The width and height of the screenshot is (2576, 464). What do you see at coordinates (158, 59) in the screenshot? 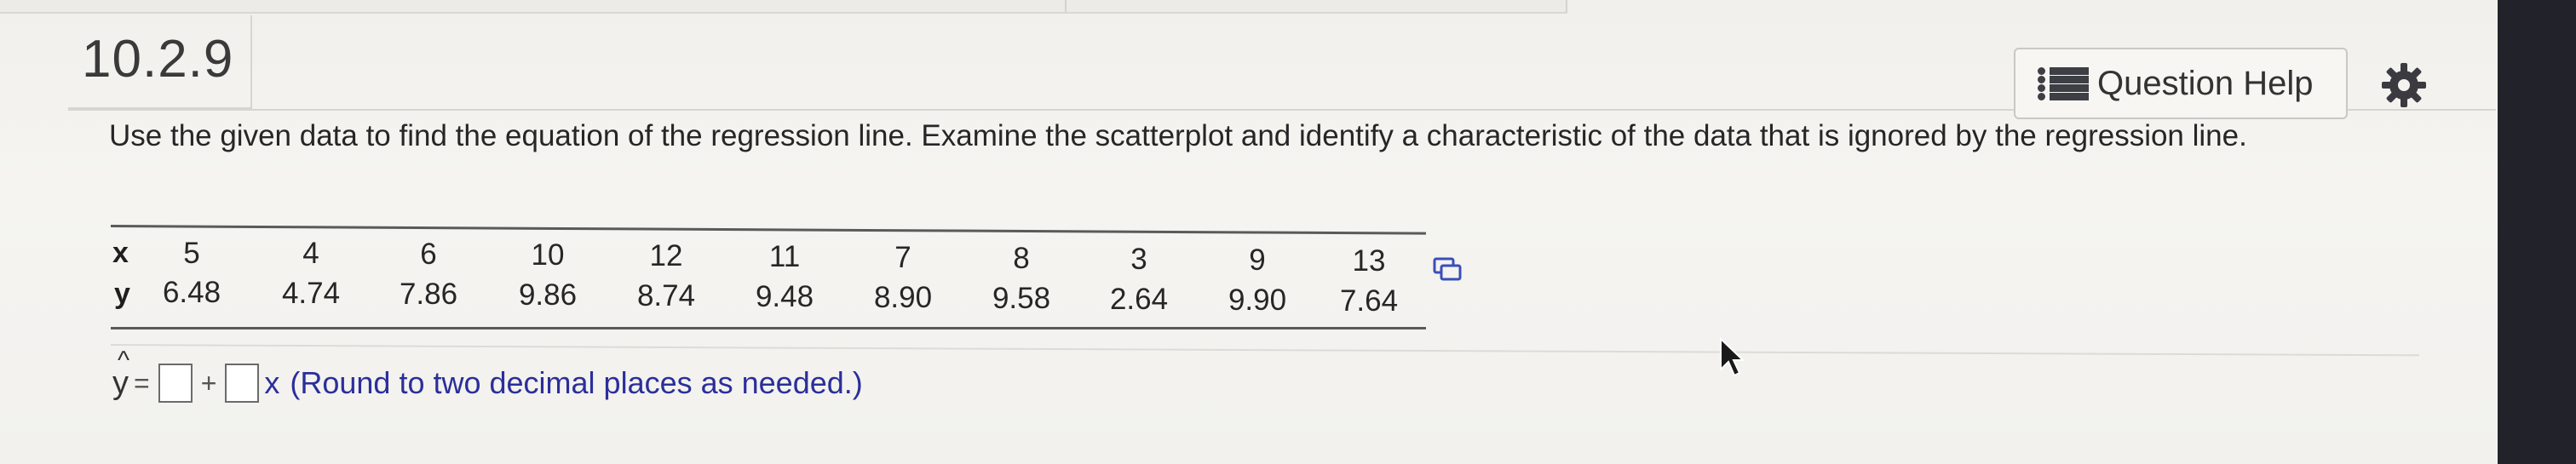
I see `section-number: 10.2.9` at bounding box center [158, 59].